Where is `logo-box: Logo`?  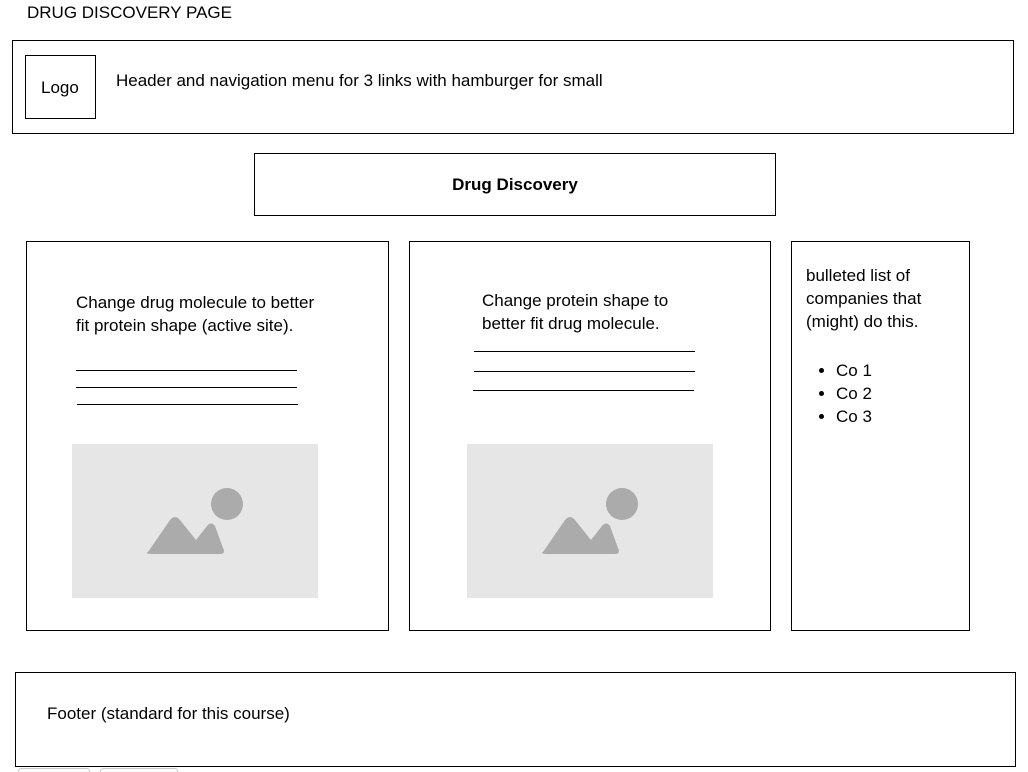
logo-box: Logo is located at coordinates (60, 87).